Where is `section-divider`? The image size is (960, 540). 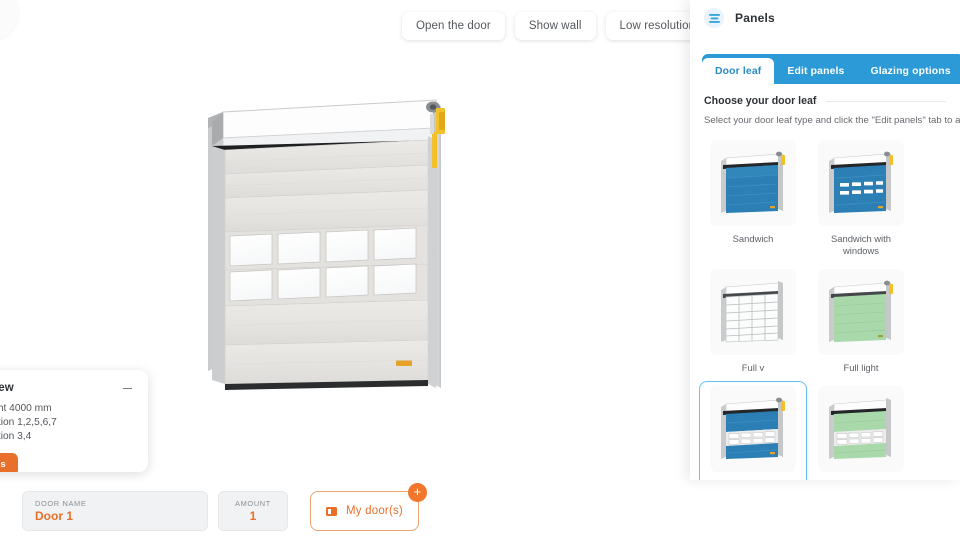
section-divider is located at coordinates (886, 101).